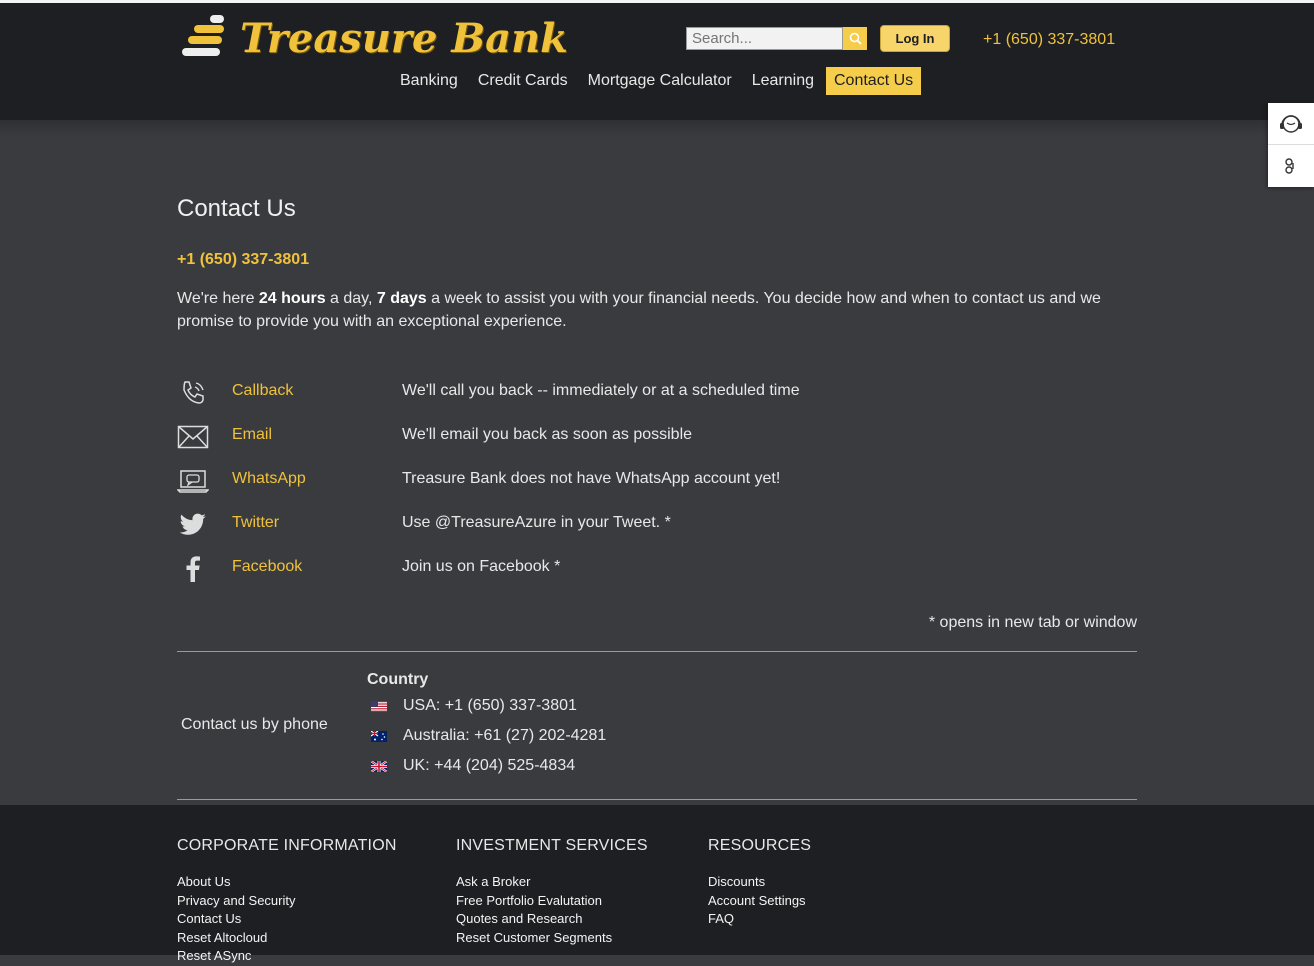 The image size is (1314, 966). What do you see at coordinates (783, 81) in the screenshot?
I see `nav-item-learning: Learning` at bounding box center [783, 81].